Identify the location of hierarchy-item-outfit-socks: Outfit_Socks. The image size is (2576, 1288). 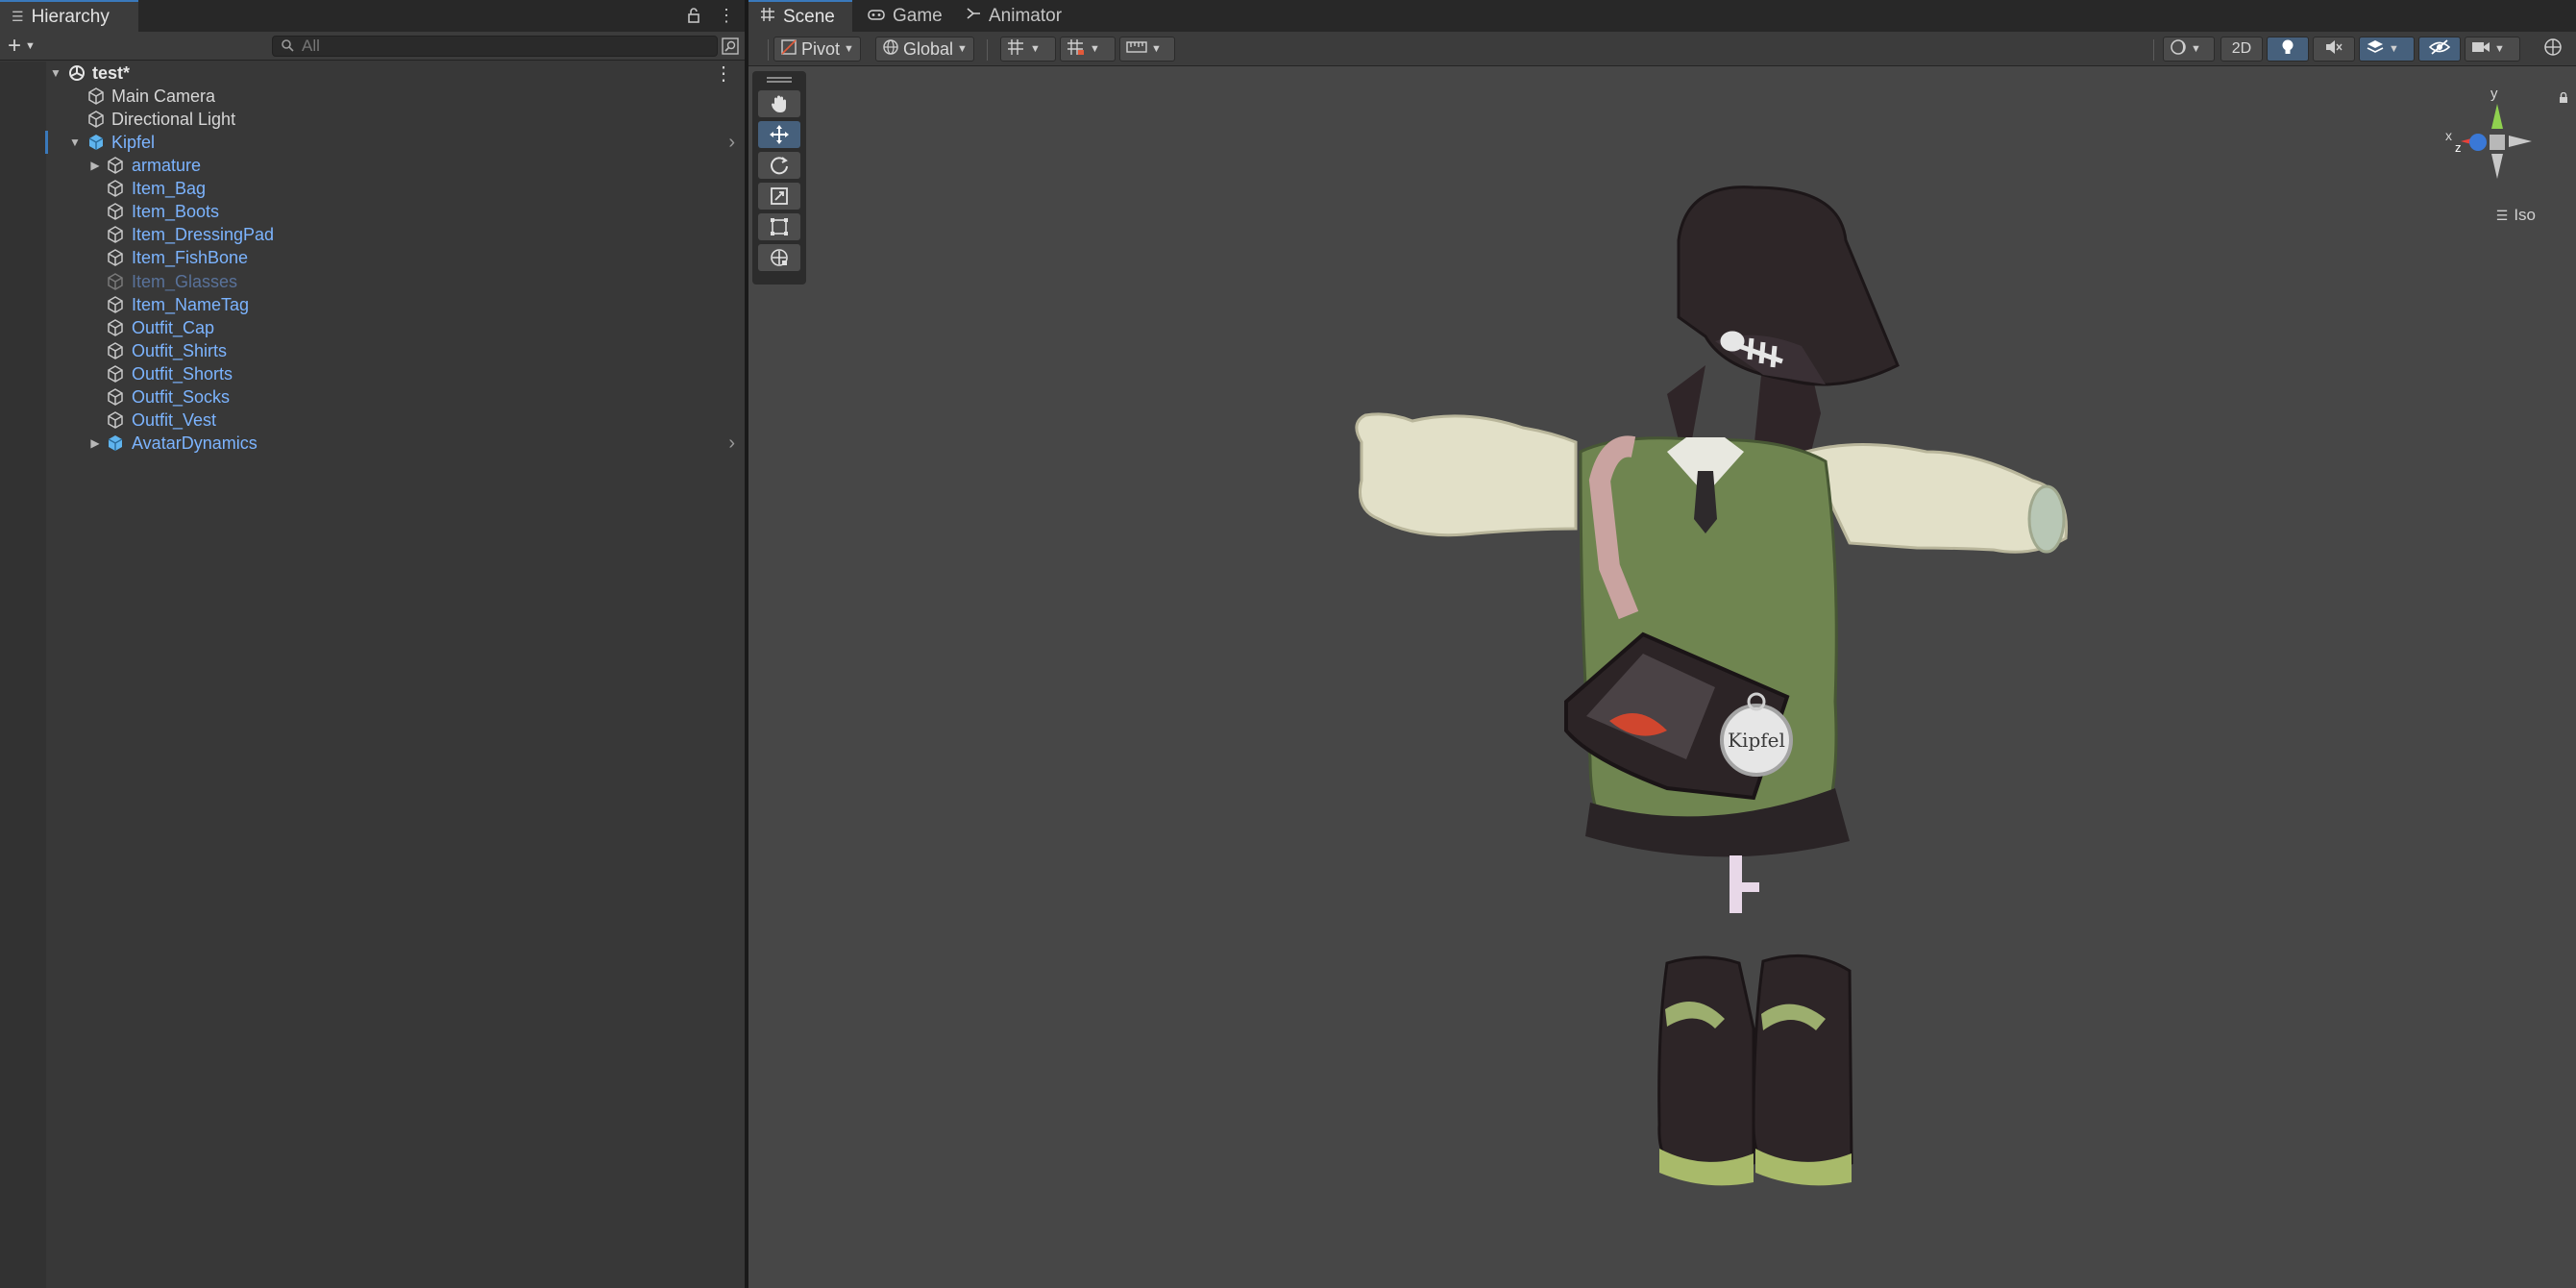
(372, 397).